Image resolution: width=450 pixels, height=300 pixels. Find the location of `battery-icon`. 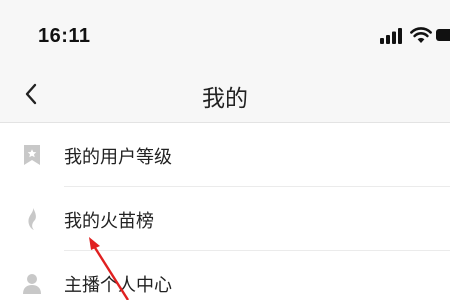

battery-icon is located at coordinates (443, 35).